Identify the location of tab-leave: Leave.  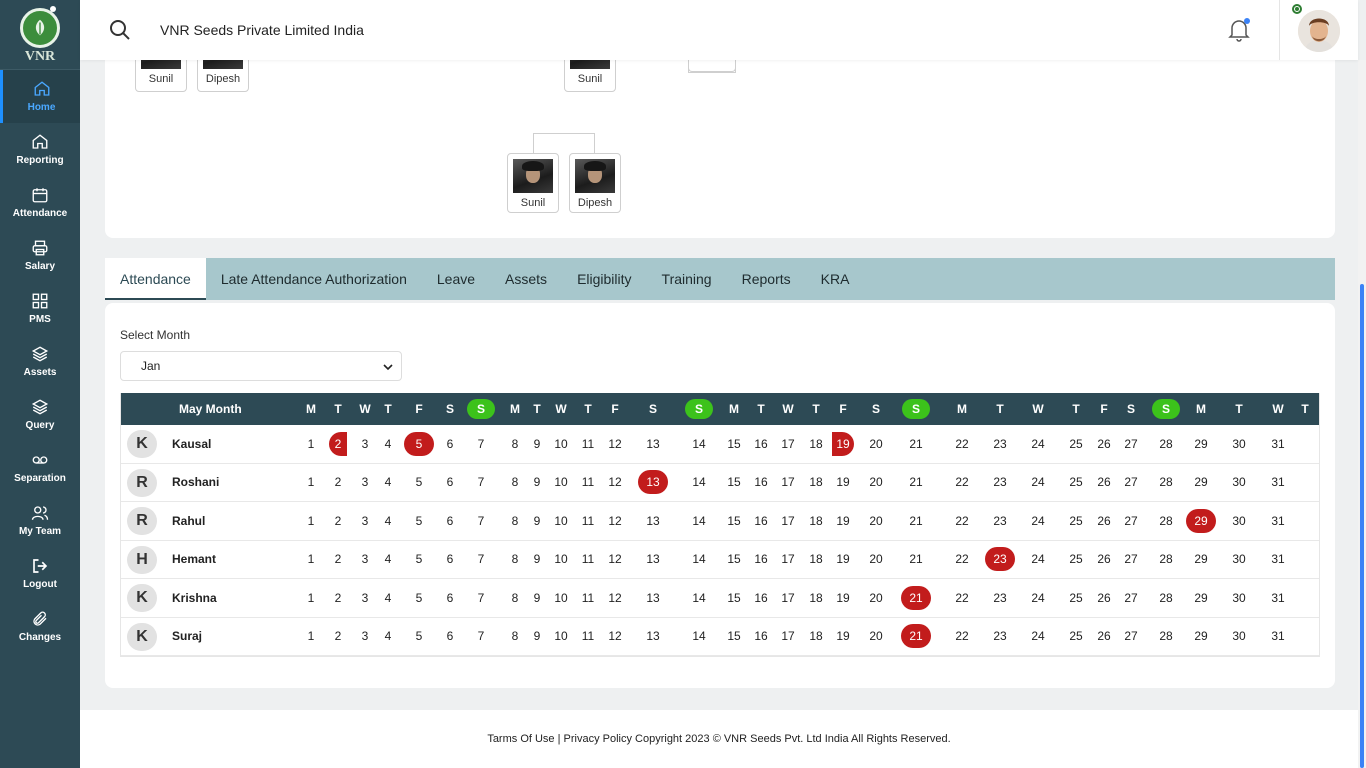
(456, 279).